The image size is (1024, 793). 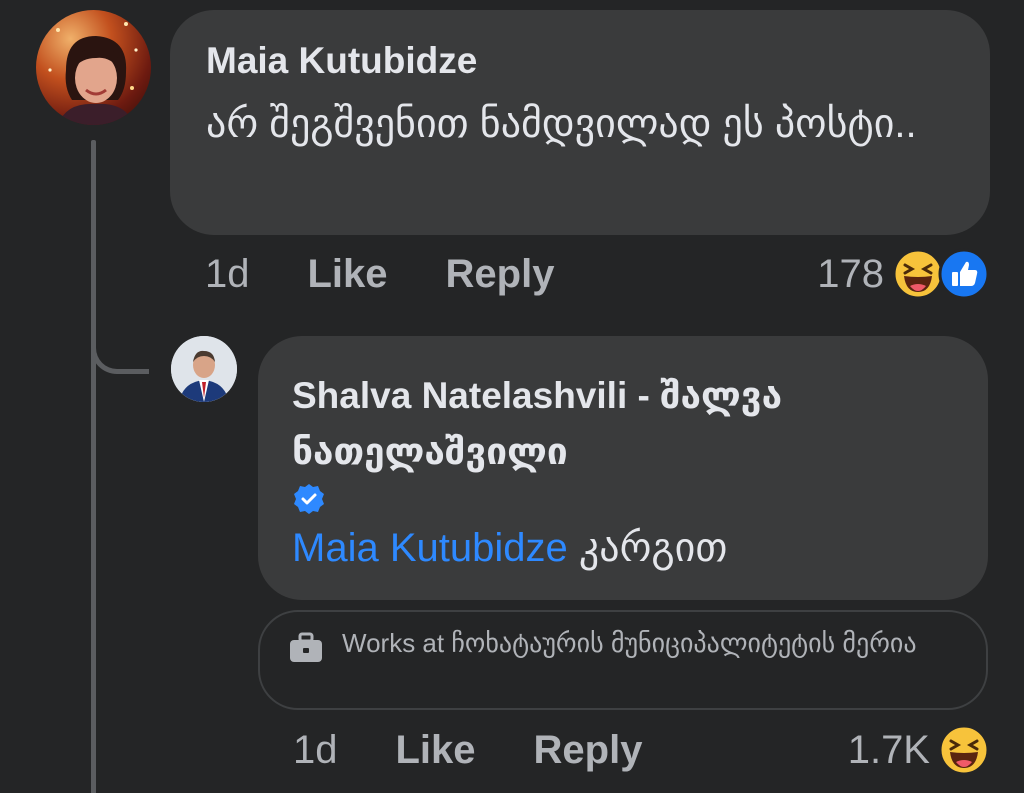 What do you see at coordinates (561, 124) in the screenshot?
I see `comment-text: არ შეგშვენით ნამდვილად ეს პოსტი..` at bounding box center [561, 124].